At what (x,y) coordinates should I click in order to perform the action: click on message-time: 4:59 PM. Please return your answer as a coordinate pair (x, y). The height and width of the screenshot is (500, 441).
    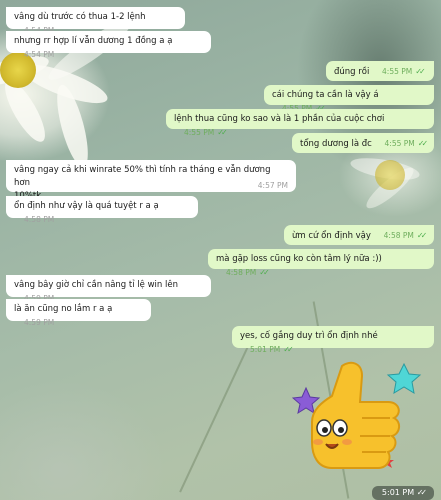
    Looking at the image, I should click on (39, 322).